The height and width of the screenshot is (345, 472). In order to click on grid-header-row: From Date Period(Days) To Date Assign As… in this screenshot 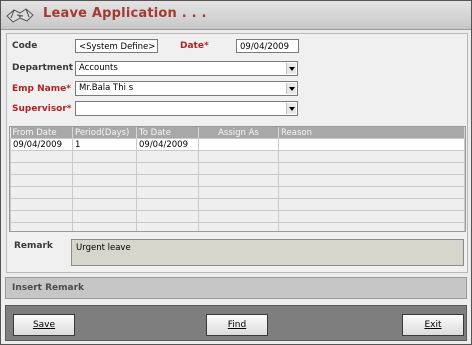, I will do `click(237, 133)`.